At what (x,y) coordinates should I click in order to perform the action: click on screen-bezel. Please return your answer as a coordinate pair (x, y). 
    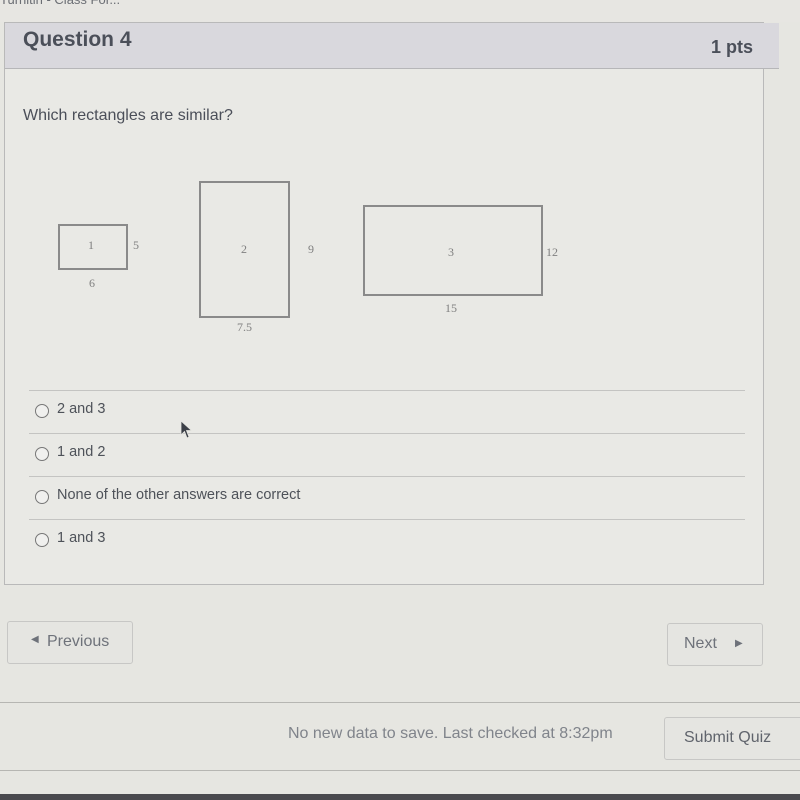
    Looking at the image, I should click on (400, 797).